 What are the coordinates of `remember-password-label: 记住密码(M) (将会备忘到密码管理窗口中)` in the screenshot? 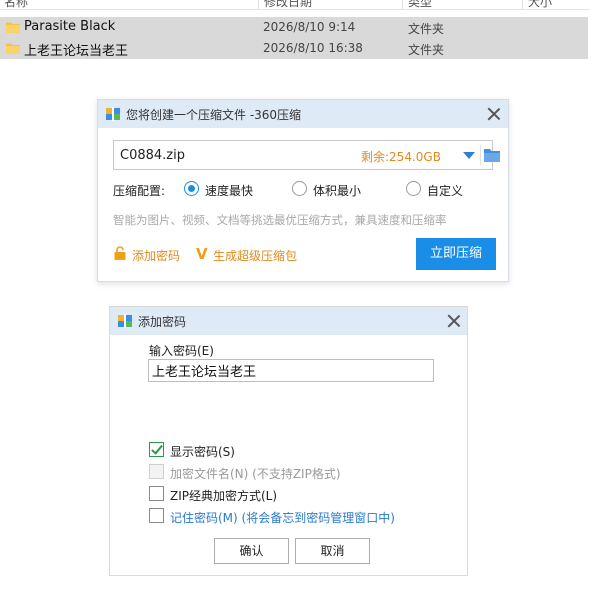 It's located at (282, 517).